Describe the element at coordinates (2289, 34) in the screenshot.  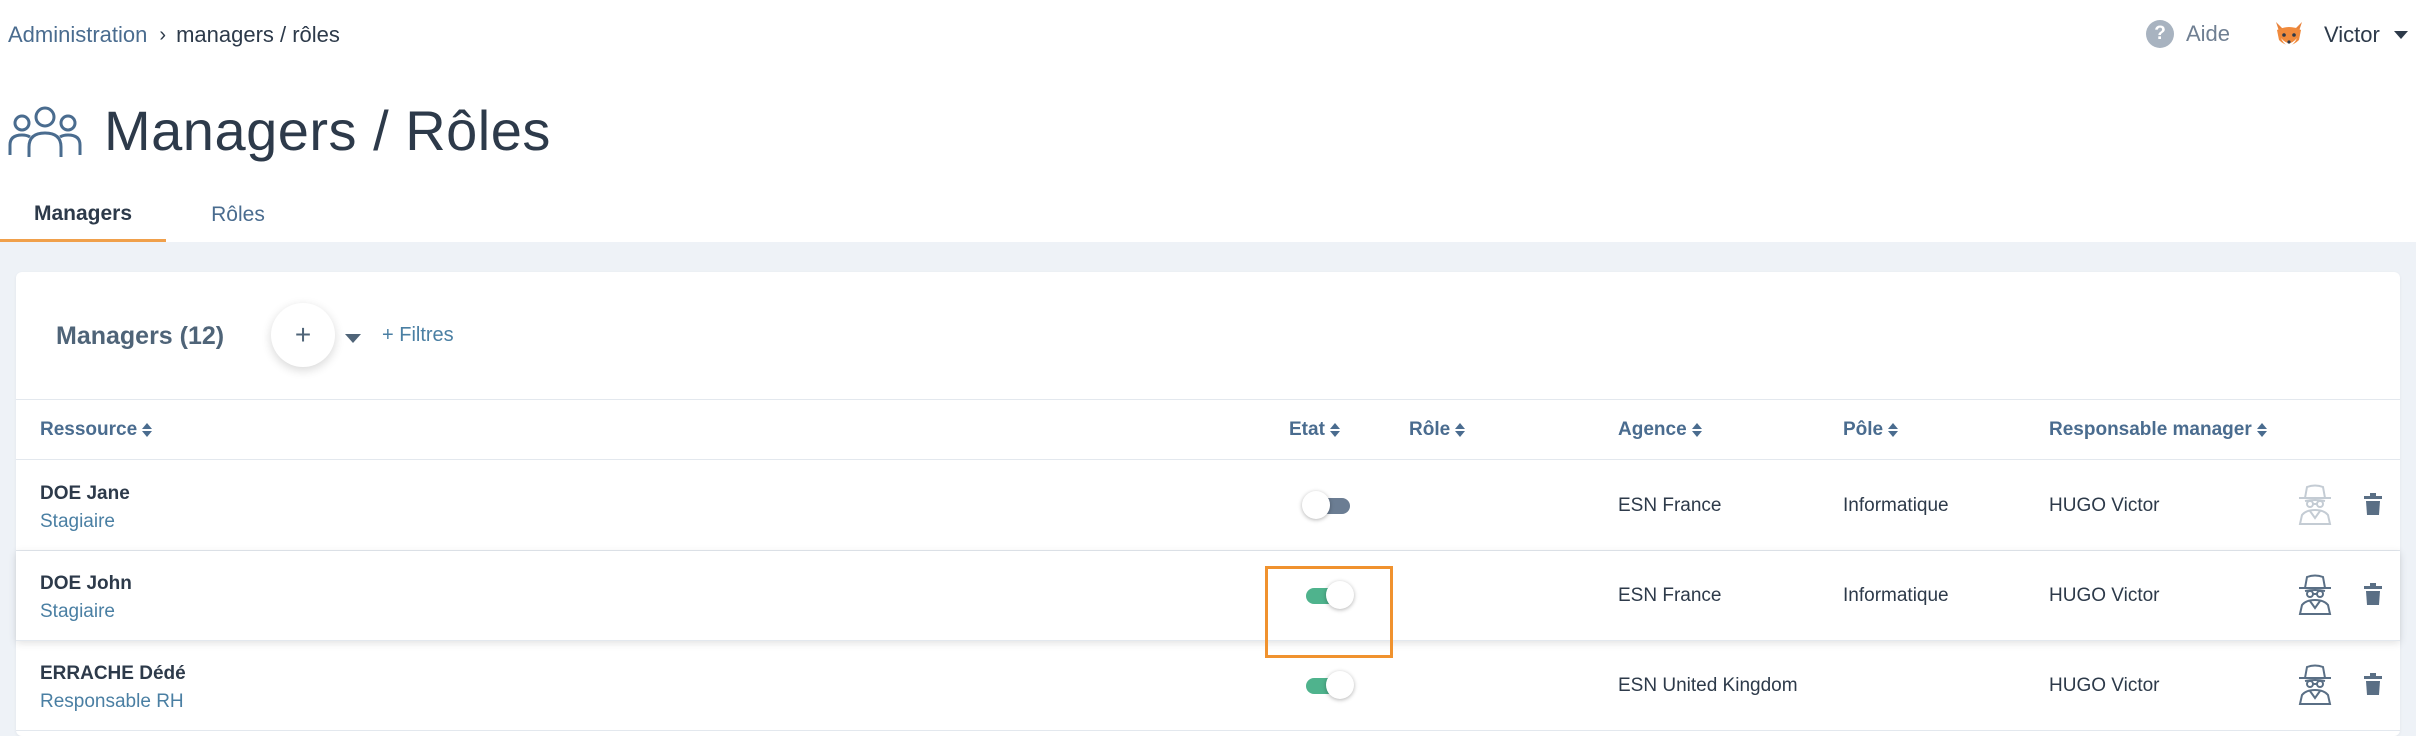
I see `fox-avatar` at that location.